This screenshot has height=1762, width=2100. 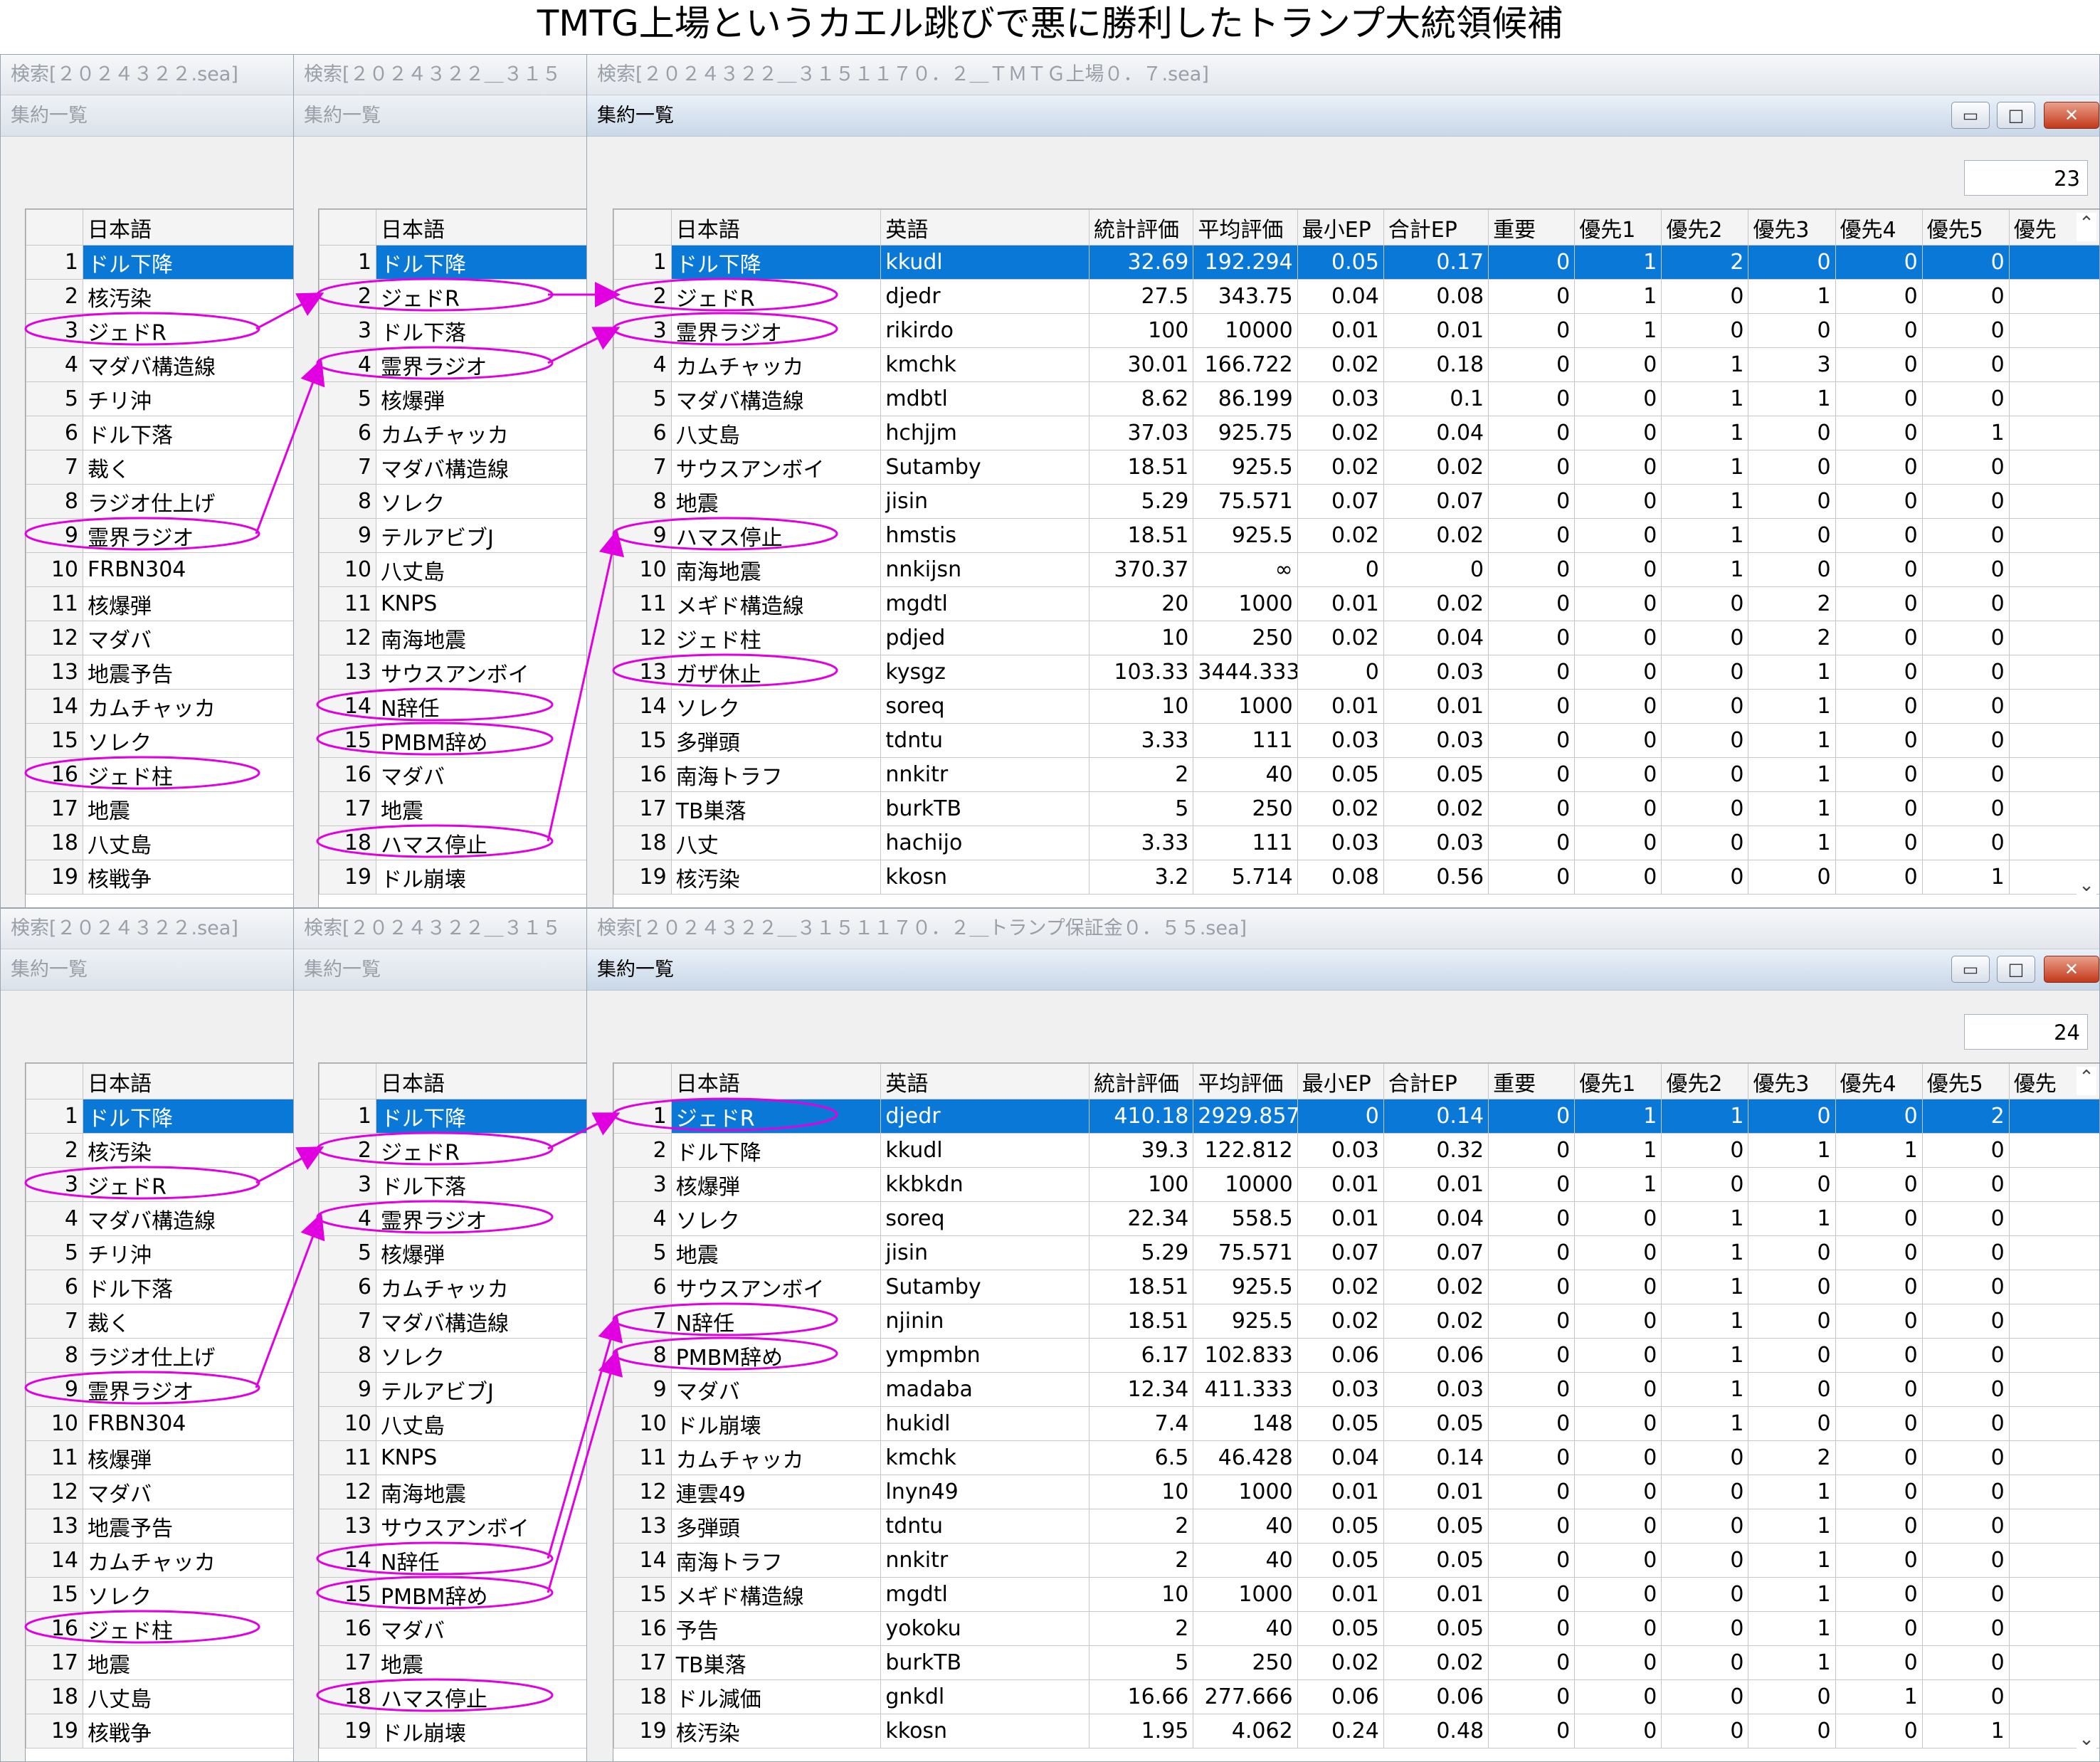 I want to click on table-row: 1ドル下降kkudl32.69192.2940.050.17012000, so click(x=1357, y=263).